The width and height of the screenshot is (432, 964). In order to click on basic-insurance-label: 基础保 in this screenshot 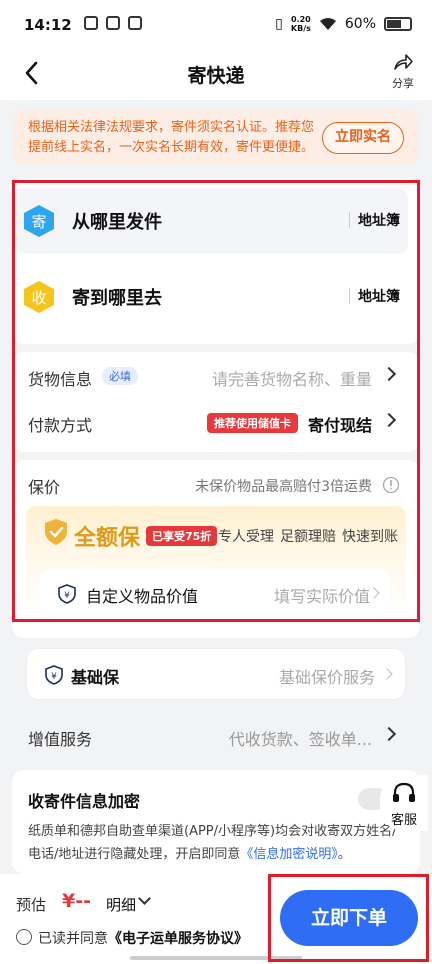, I will do `click(95, 677)`.